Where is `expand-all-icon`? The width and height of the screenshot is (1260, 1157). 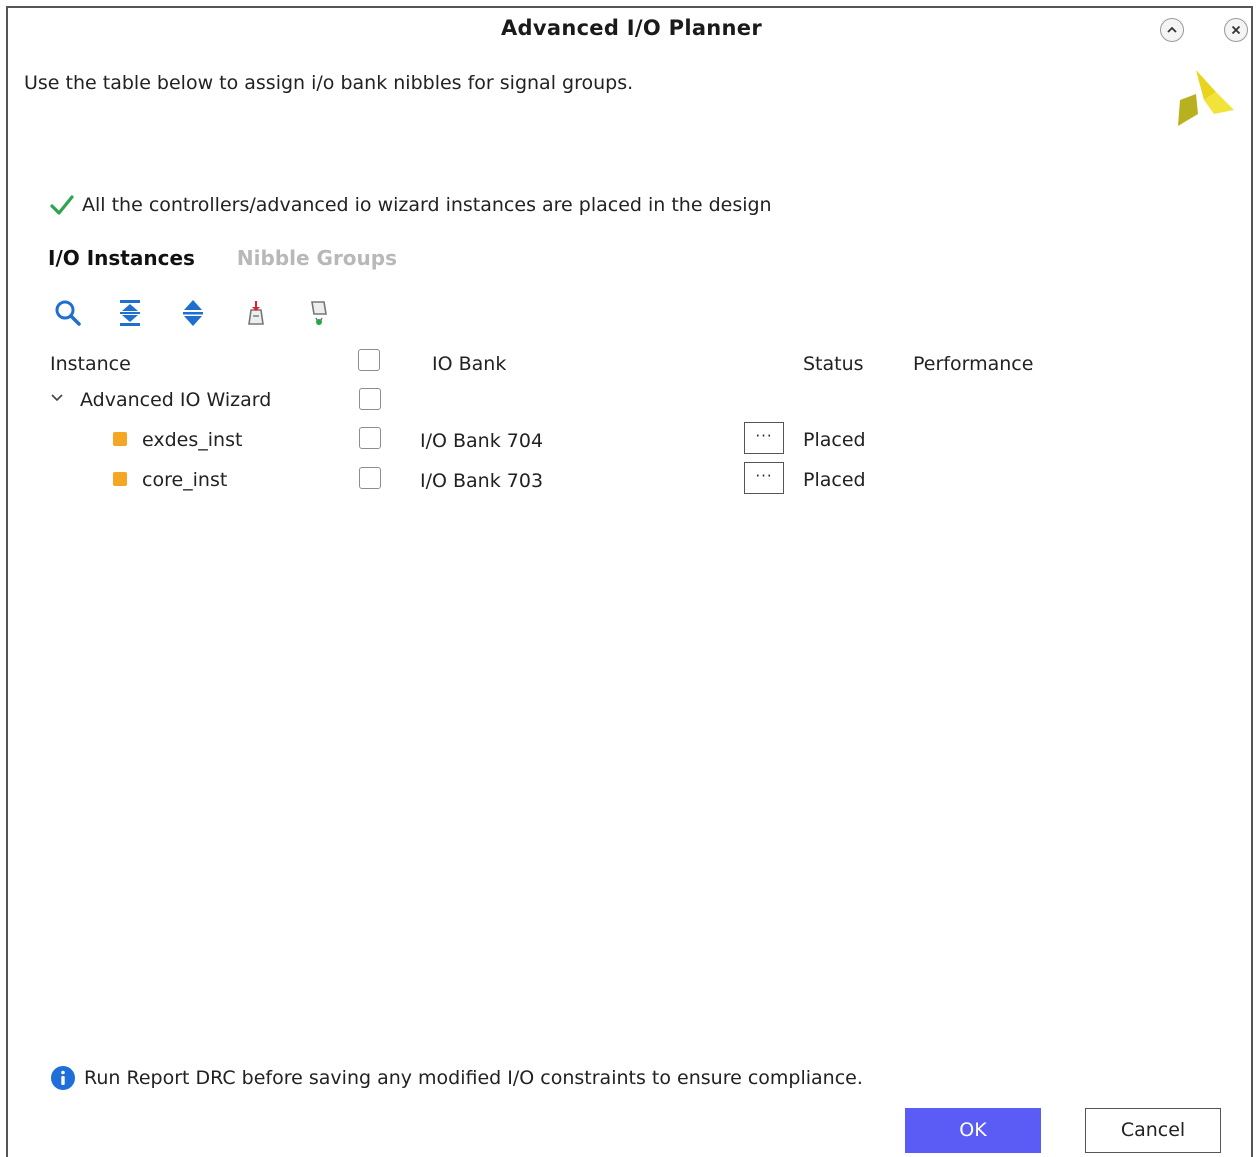 expand-all-icon is located at coordinates (193, 313).